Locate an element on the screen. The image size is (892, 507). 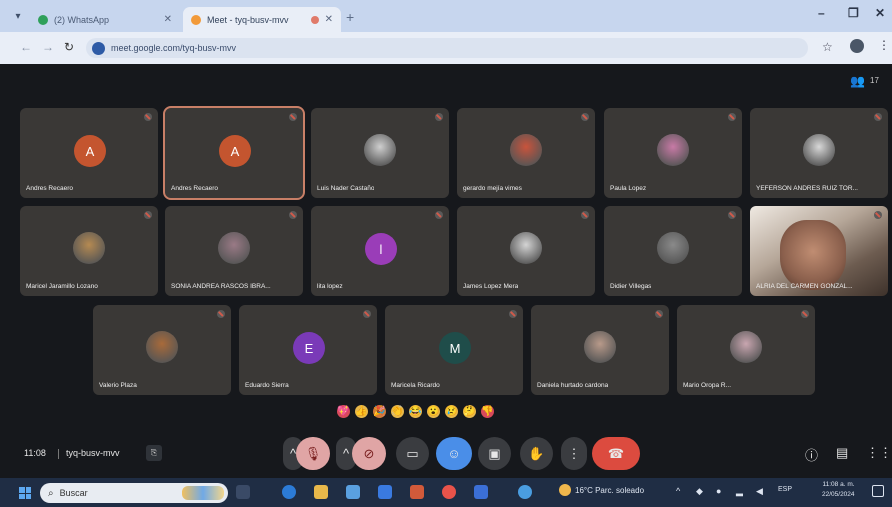
more-vert-icon: ⋮ is located at coordinates (574, 453).